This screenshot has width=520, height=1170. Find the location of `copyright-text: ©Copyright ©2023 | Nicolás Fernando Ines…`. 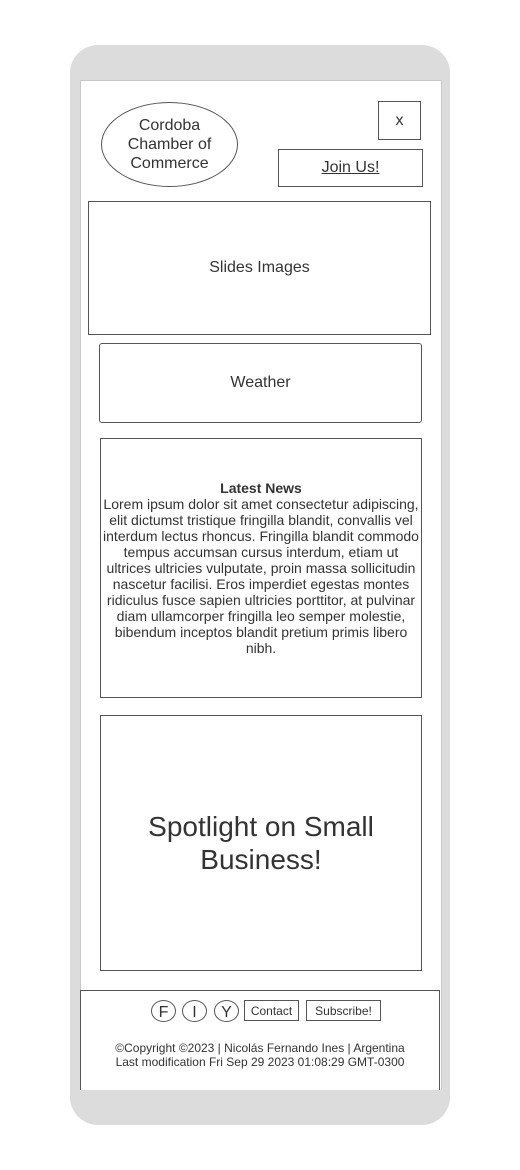

copyright-text: ©Copyright ©2023 | Nicolás Fernando Ines… is located at coordinates (260, 1048).